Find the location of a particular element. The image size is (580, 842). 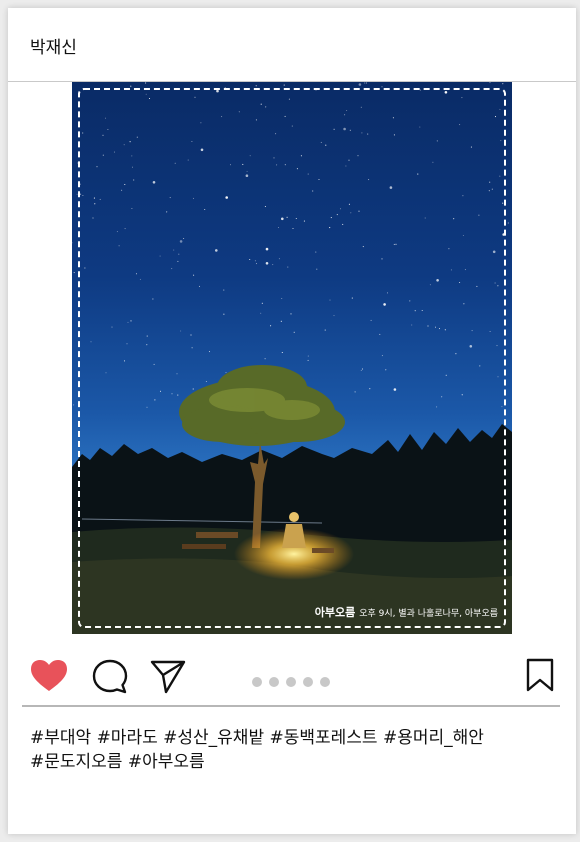

comment-icon is located at coordinates (110, 679).